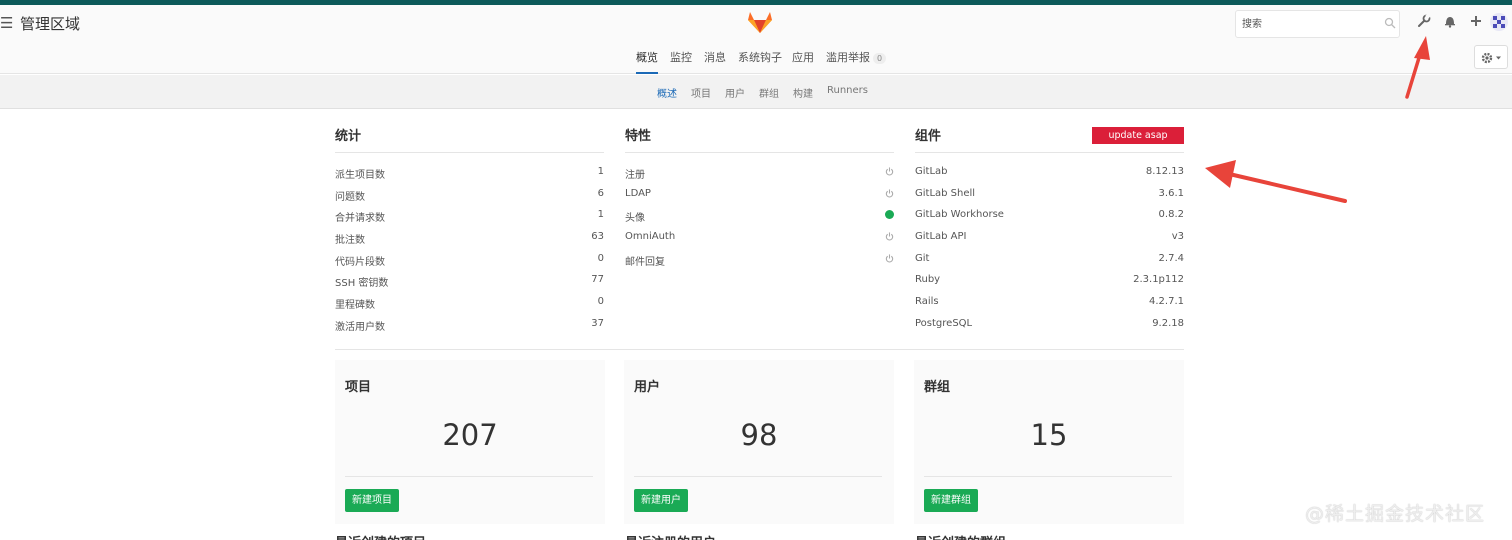 Image resolution: width=1512 pixels, height=540 pixels. Describe the element at coordinates (681, 61) in the screenshot. I see `tab-monitoring: 监控` at that location.